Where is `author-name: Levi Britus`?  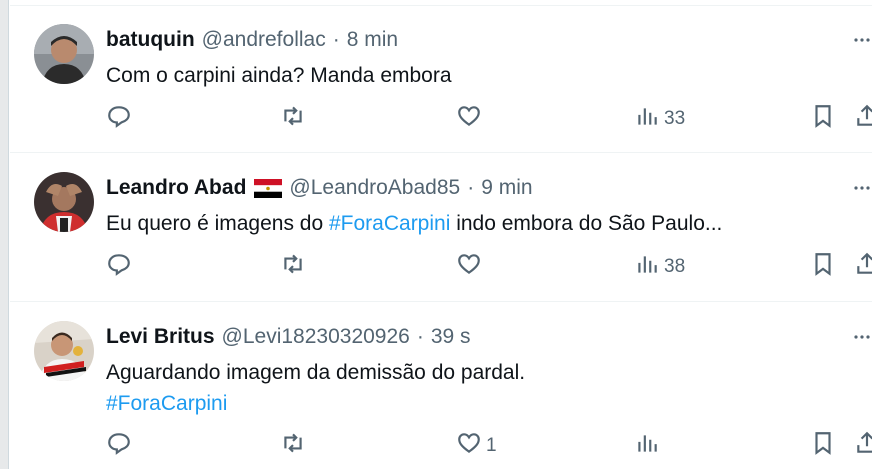
author-name: Levi Britus is located at coordinates (160, 337).